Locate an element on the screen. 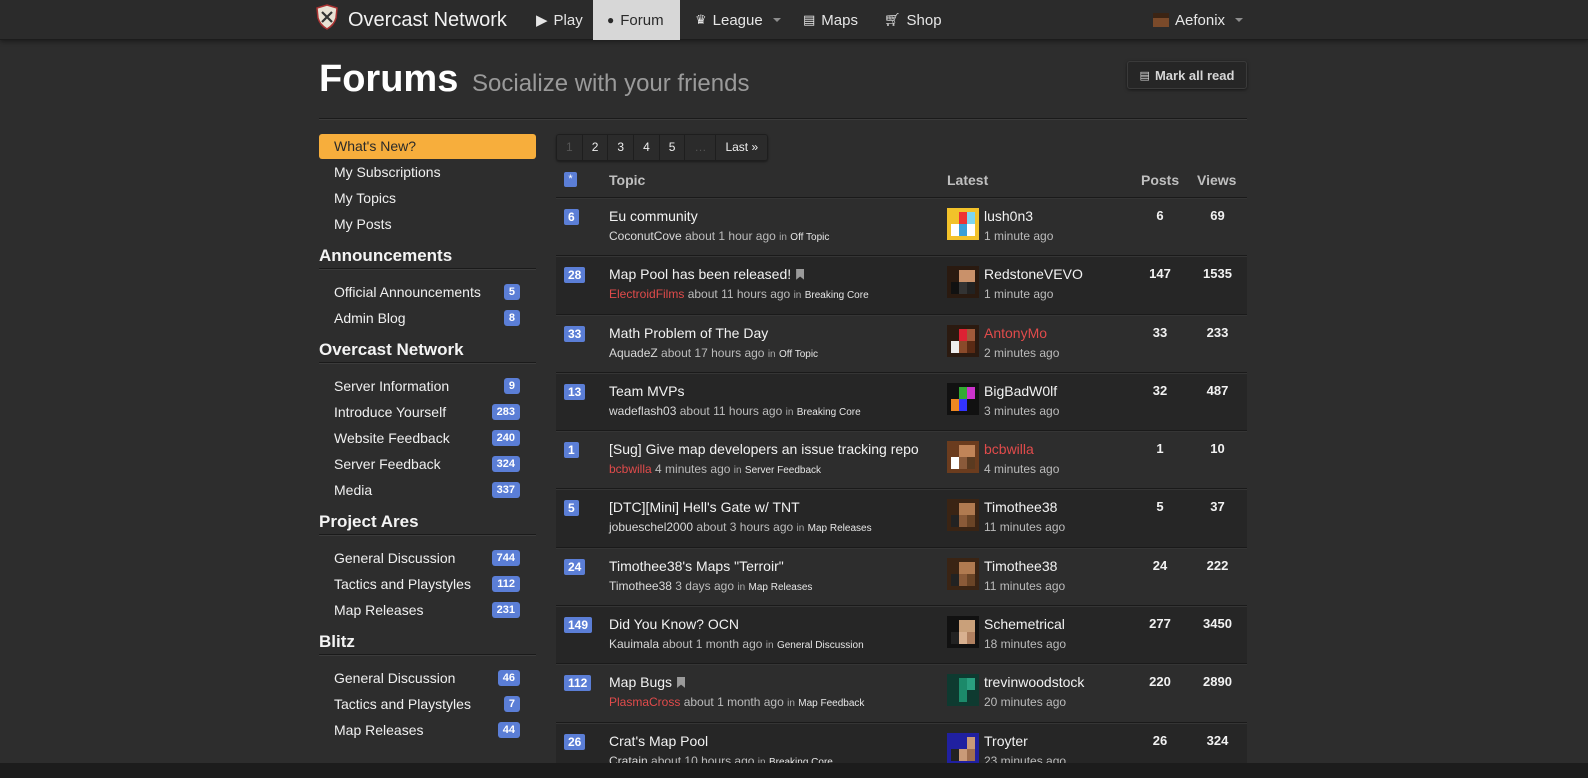 This screenshot has height=778, width=1588. post-count-badge: 28 is located at coordinates (575, 275).